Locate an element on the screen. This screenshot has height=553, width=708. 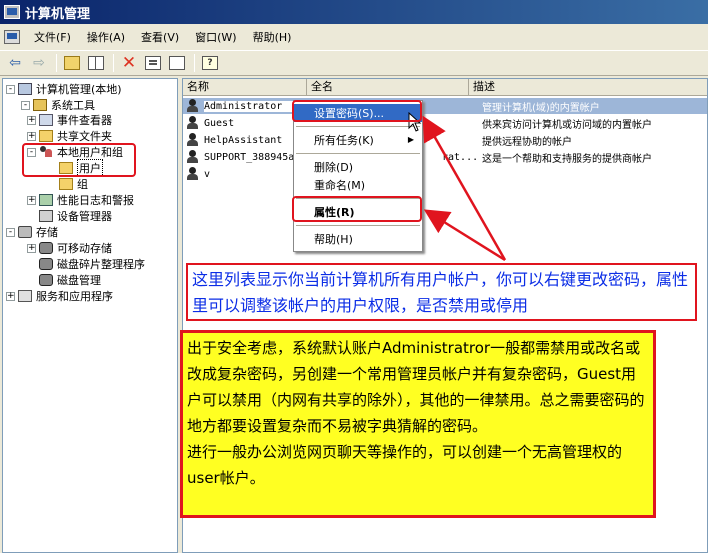
tree-item-performance-logs: + 性能日志和警报 is located at coordinates (80, 200).